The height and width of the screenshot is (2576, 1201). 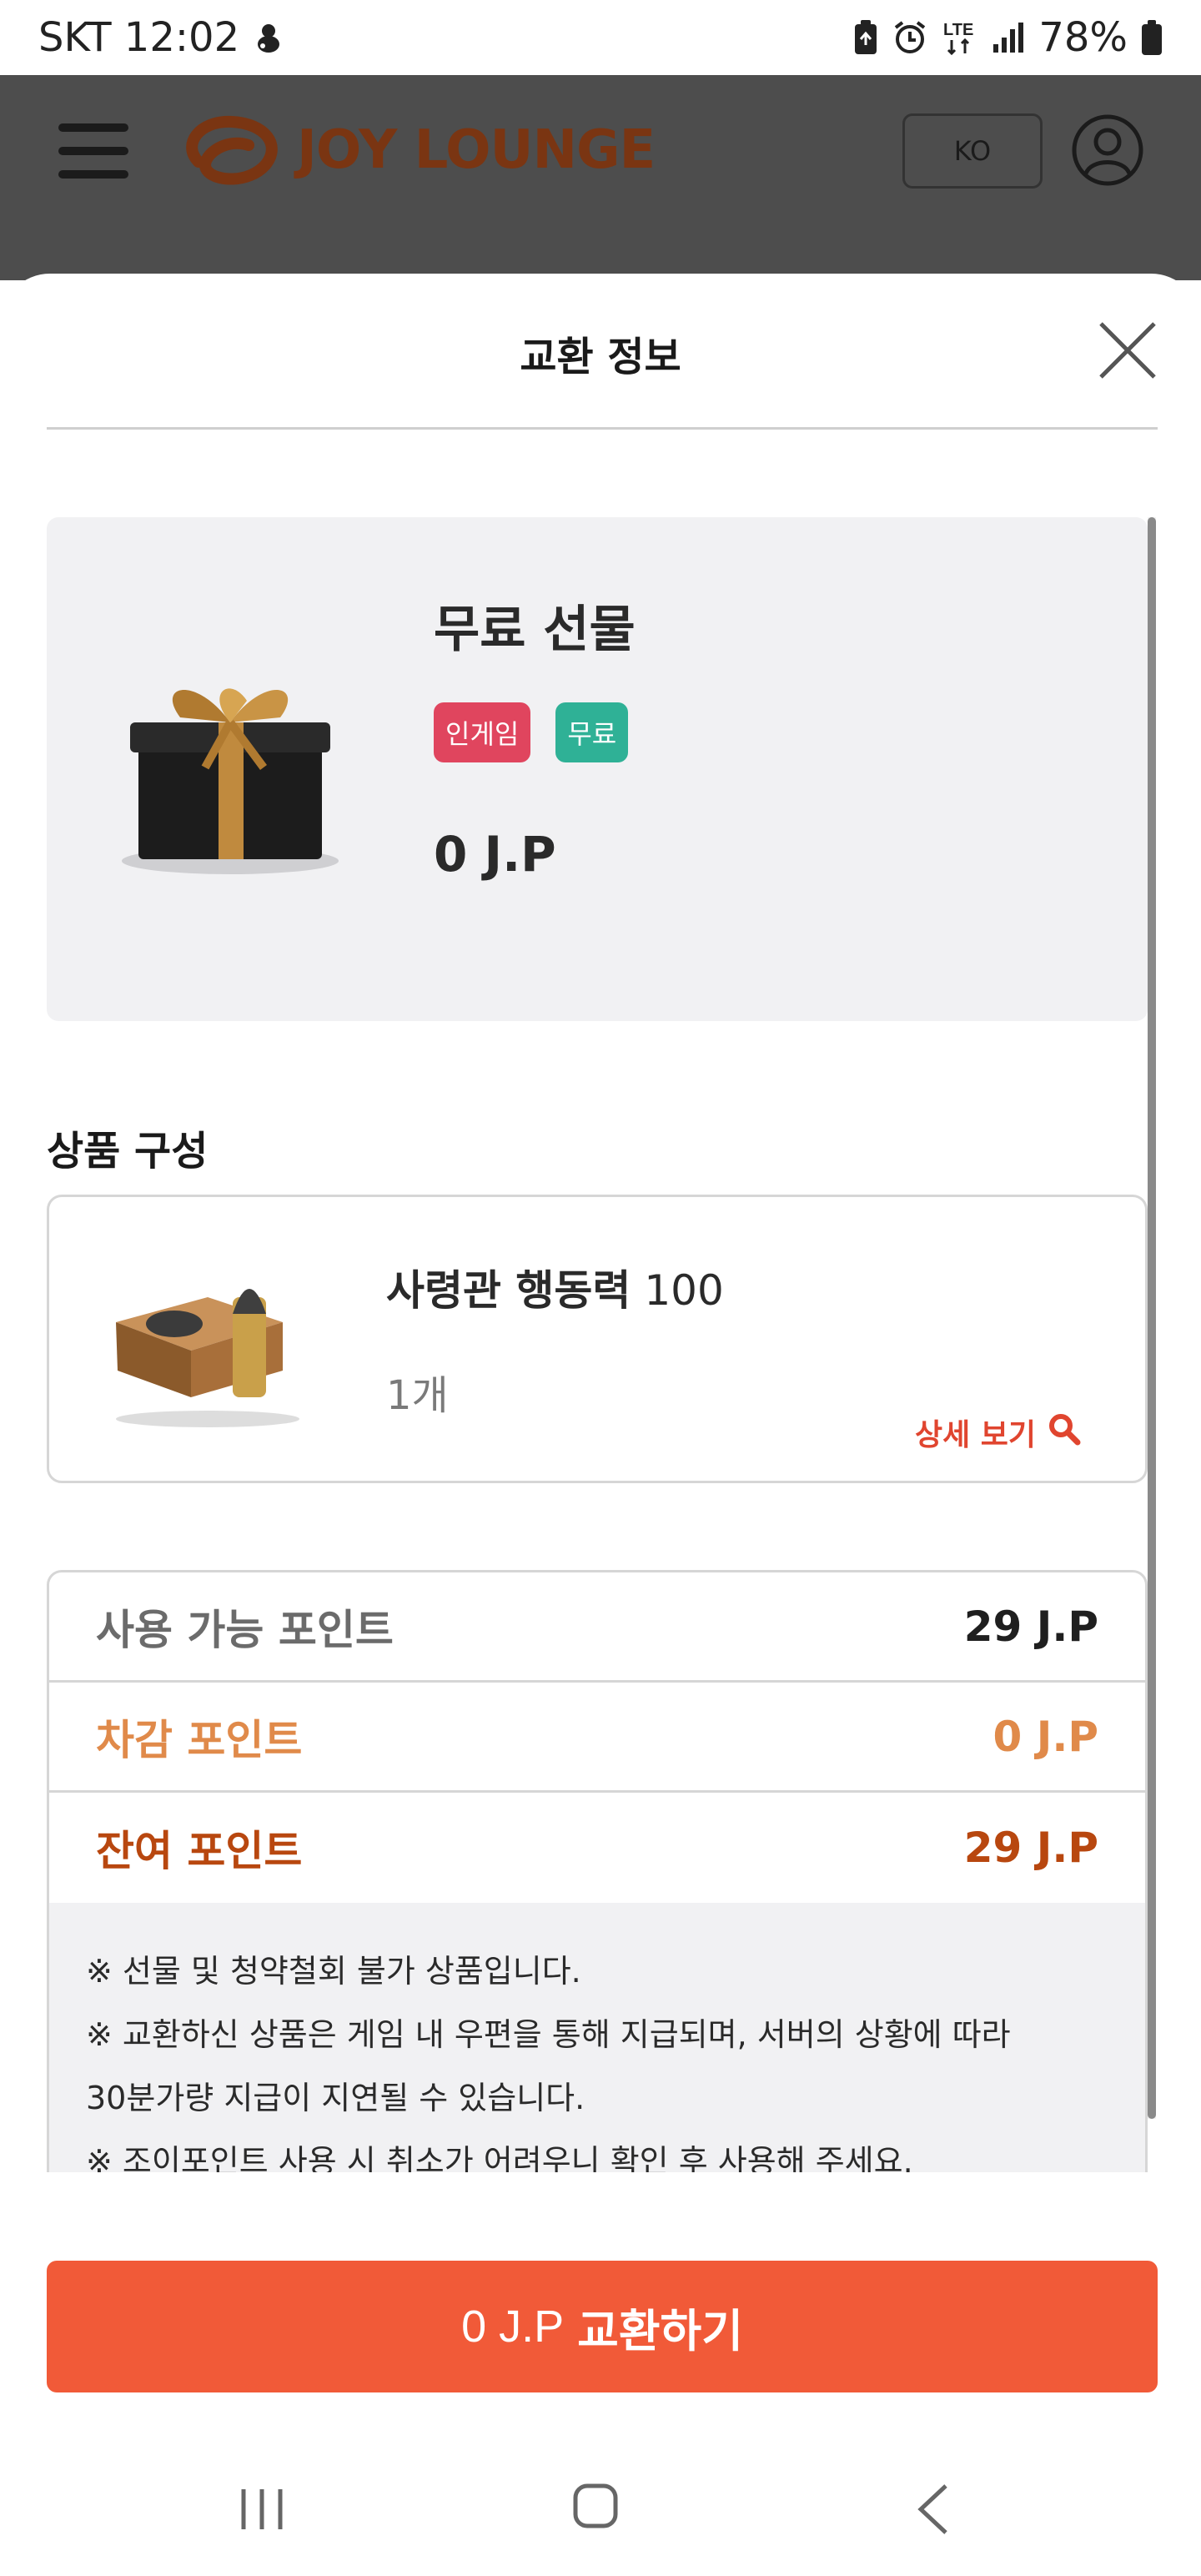 What do you see at coordinates (603, 428) in the screenshot?
I see `divider` at bounding box center [603, 428].